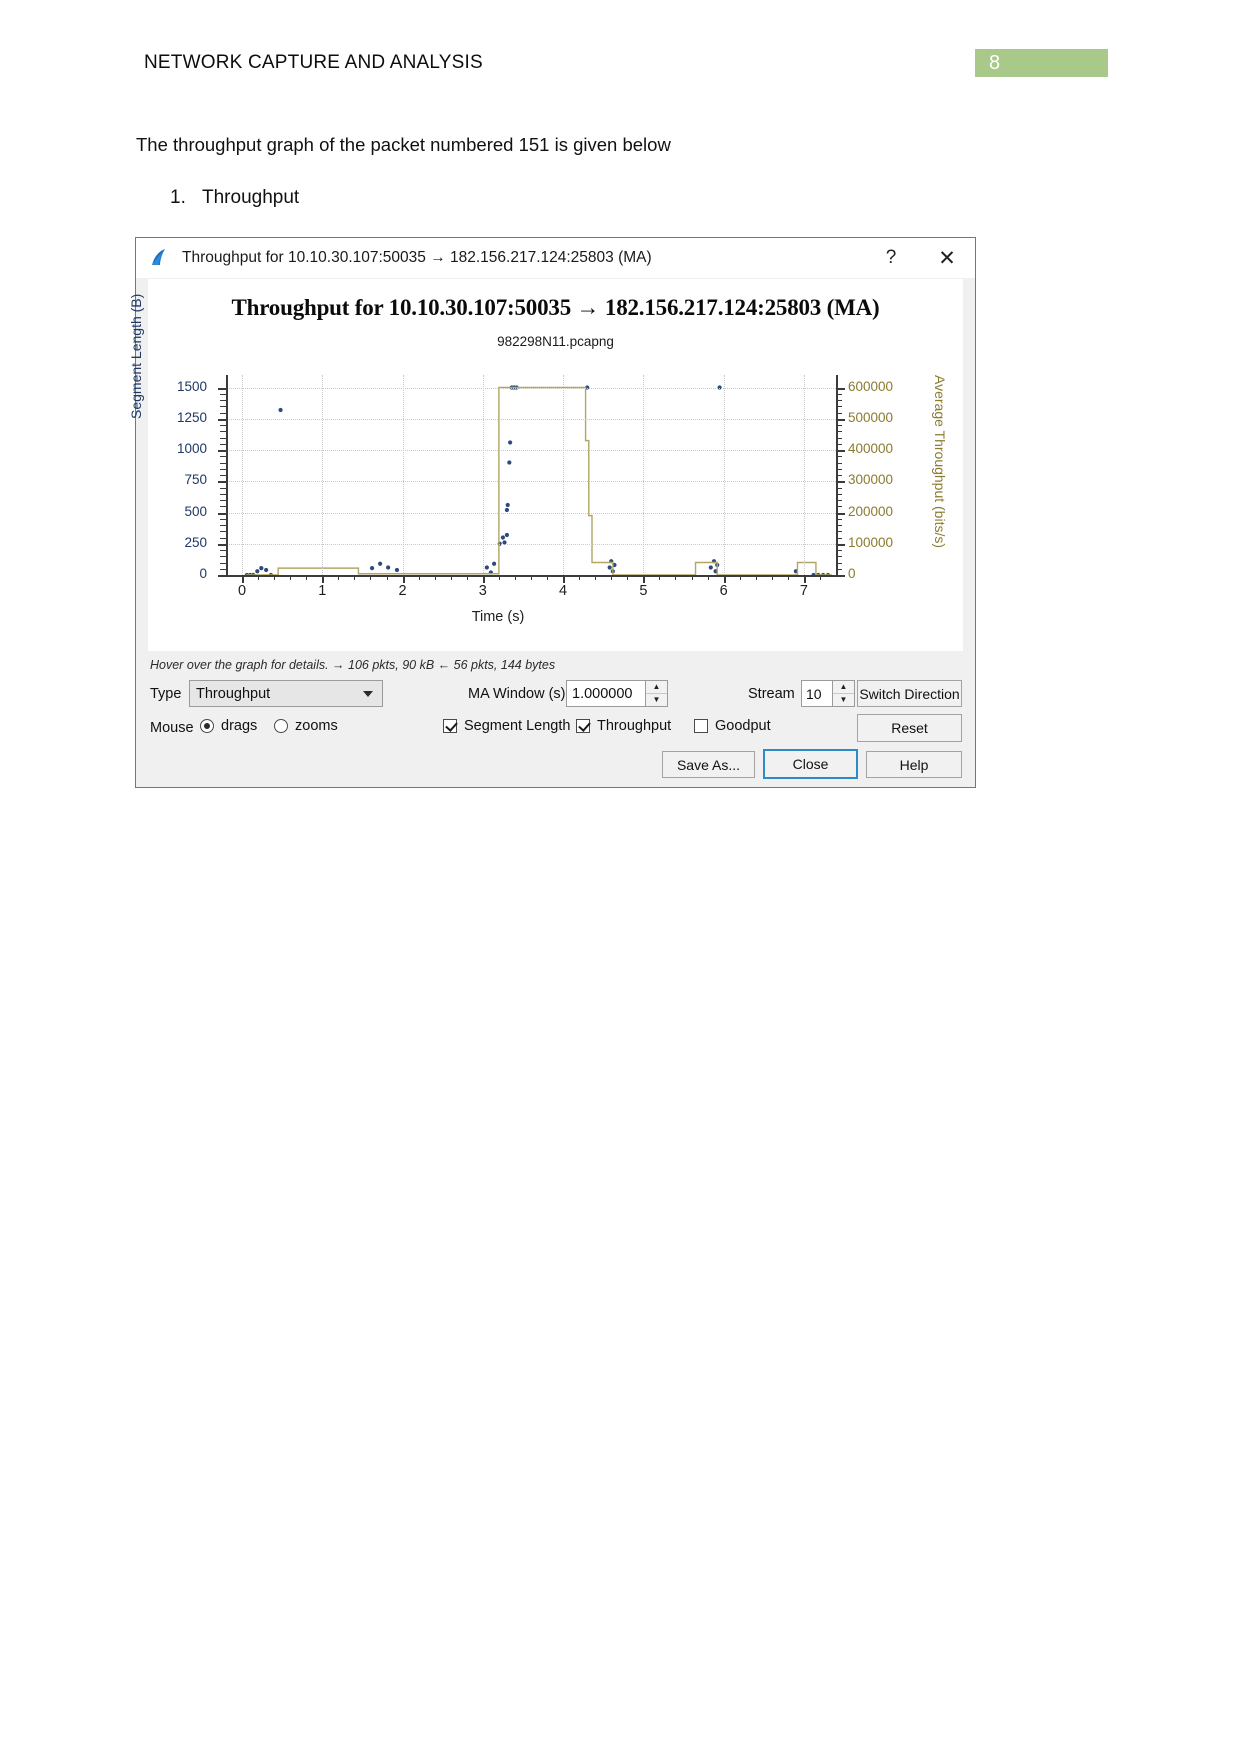 Image resolution: width=1241 pixels, height=1754 pixels. What do you see at coordinates (555, 765) in the screenshot?
I see `controls-row-buttons: Save As... Close Help` at bounding box center [555, 765].